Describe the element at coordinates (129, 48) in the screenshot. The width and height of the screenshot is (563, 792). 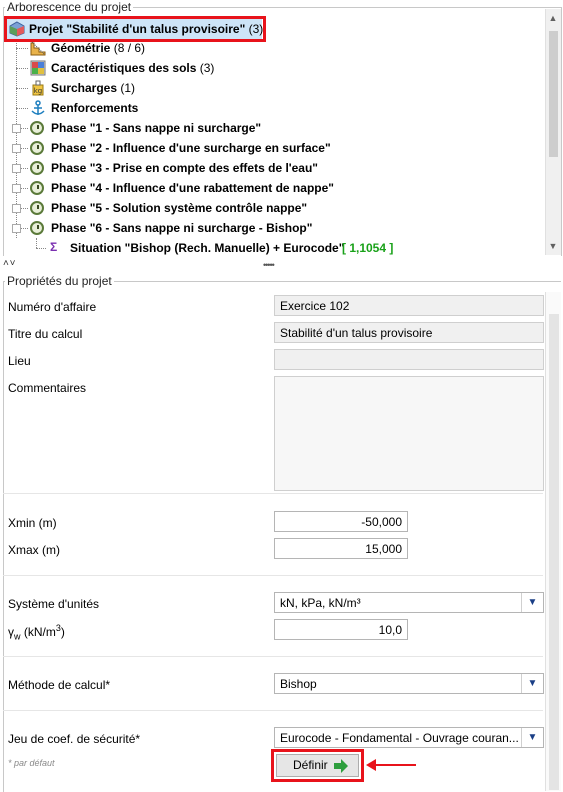
I see `tree-item-suffix: (8 / 6)` at that location.